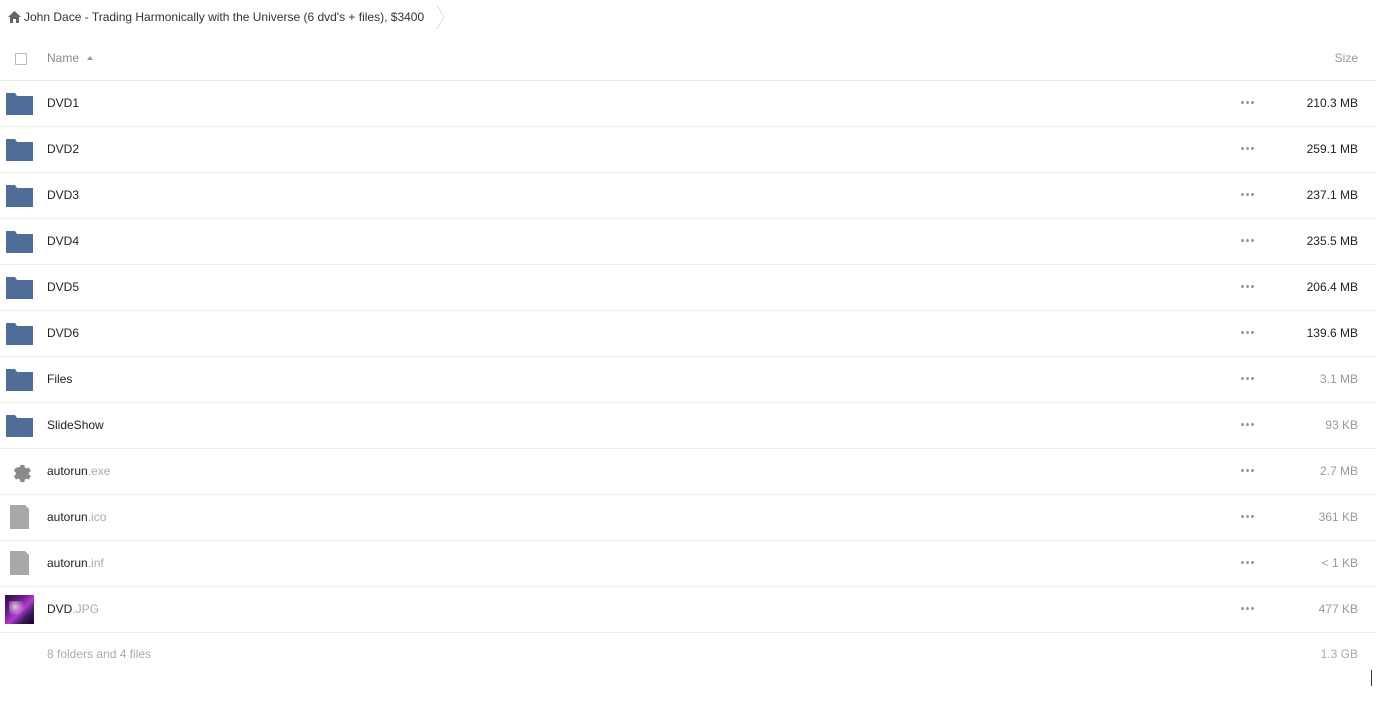 The height and width of the screenshot is (720, 1376). What do you see at coordinates (1338, 471) in the screenshot?
I see `file-size: 2.7 MB` at bounding box center [1338, 471].